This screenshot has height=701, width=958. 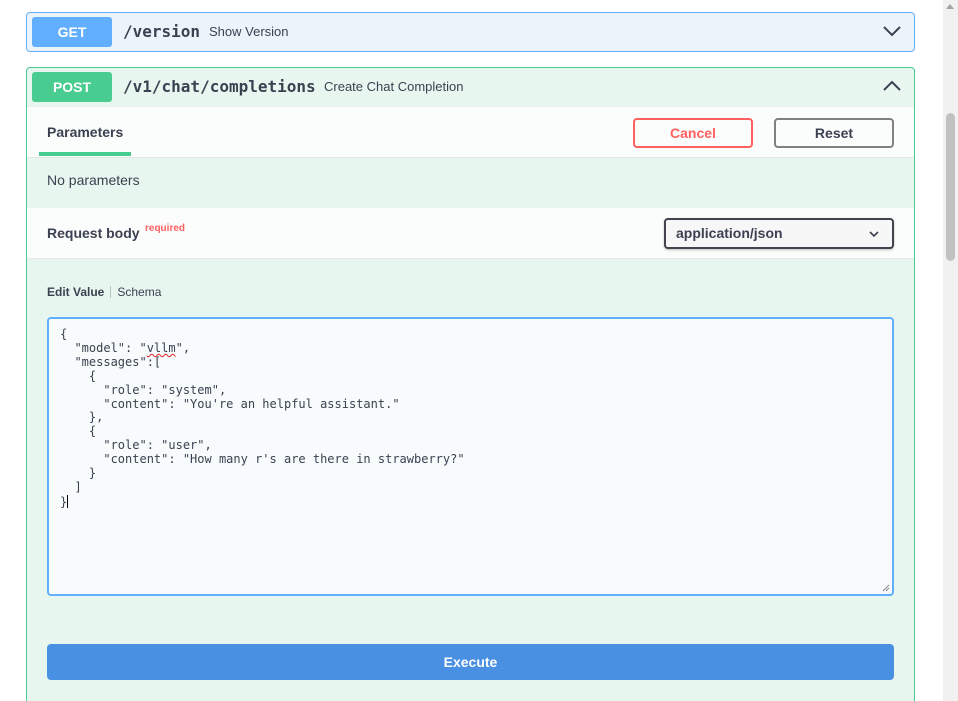 What do you see at coordinates (143, 389) in the screenshot?
I see `editor-line: "role": "system",` at bounding box center [143, 389].